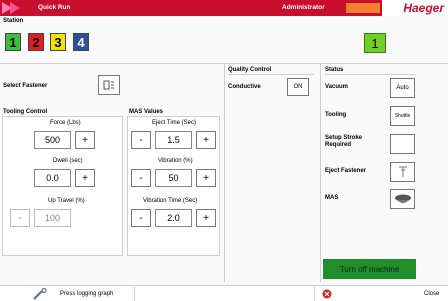 The width and height of the screenshot is (448, 301). I want to click on setup-stroke-label: Setup Stroke Required, so click(344, 141).